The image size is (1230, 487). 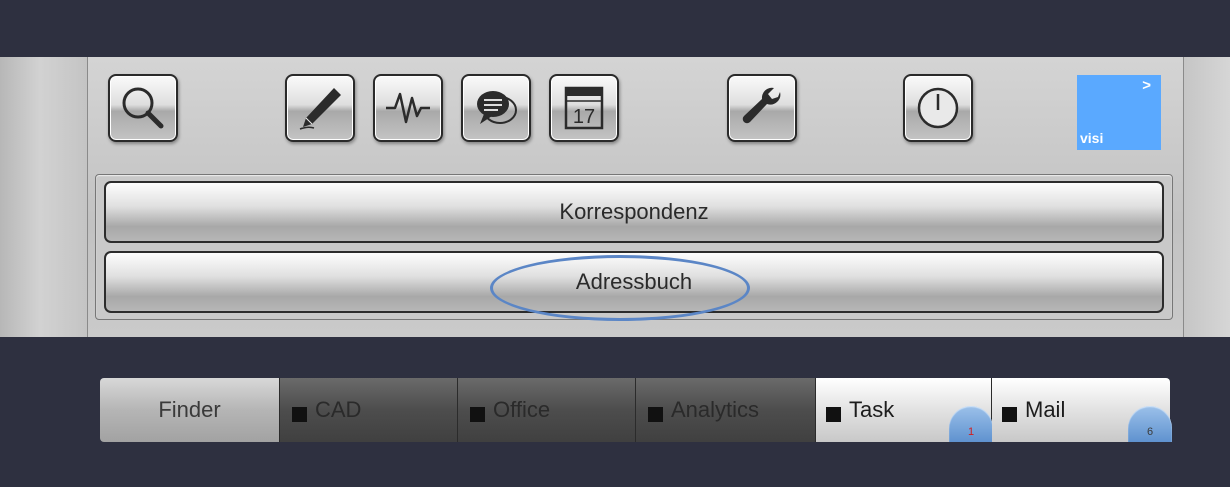 I want to click on tab-analytics-label: Analytics, so click(x=715, y=409).